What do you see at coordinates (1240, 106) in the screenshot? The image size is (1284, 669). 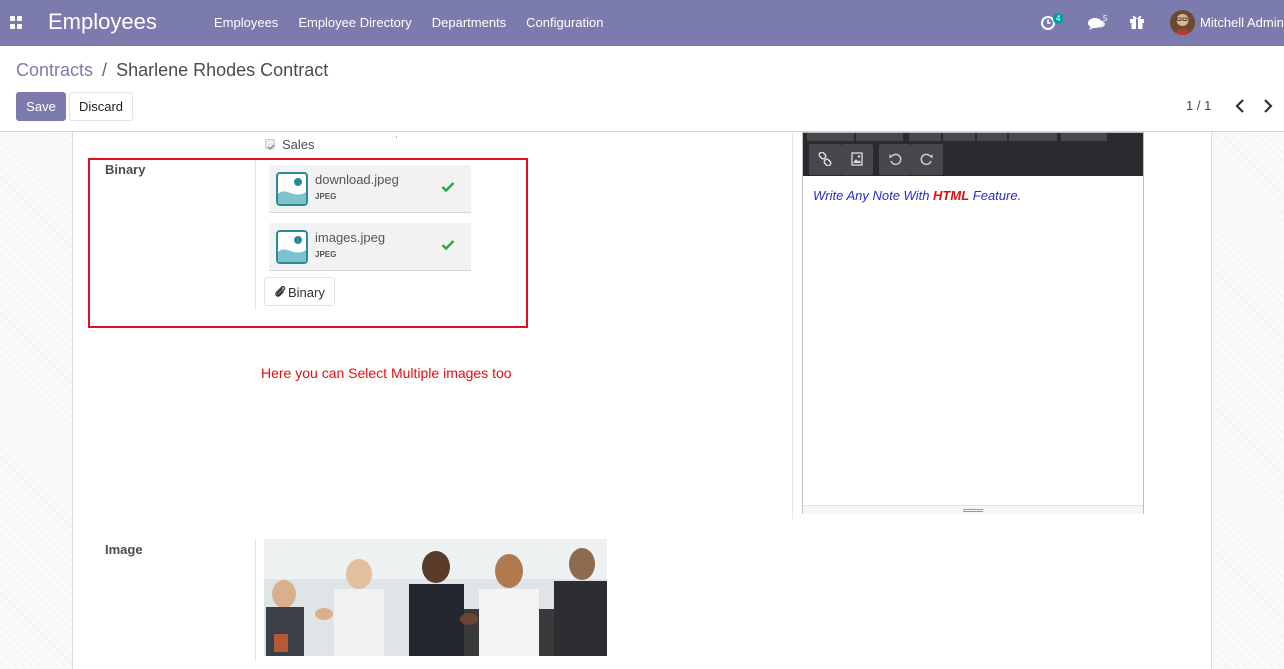 I see `chevron-left-icon` at bounding box center [1240, 106].